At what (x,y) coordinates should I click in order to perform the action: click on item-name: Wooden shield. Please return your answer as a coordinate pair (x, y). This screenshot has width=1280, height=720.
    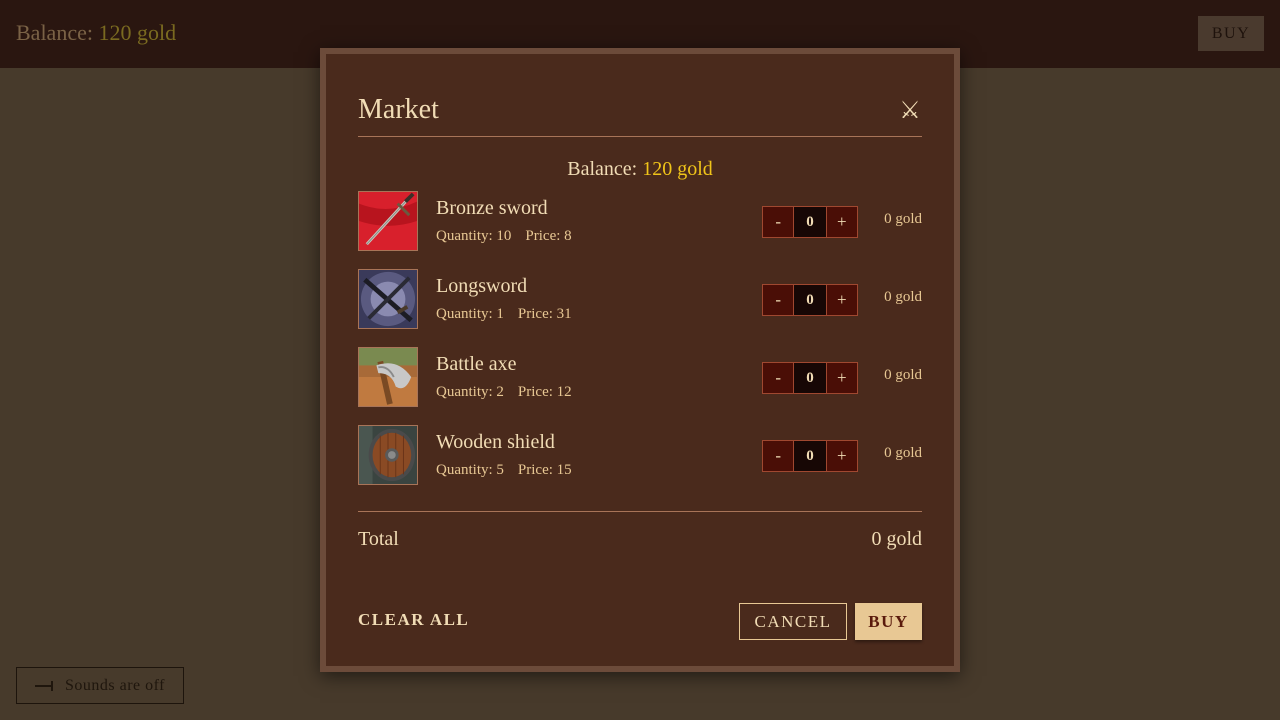
    Looking at the image, I should click on (495, 442).